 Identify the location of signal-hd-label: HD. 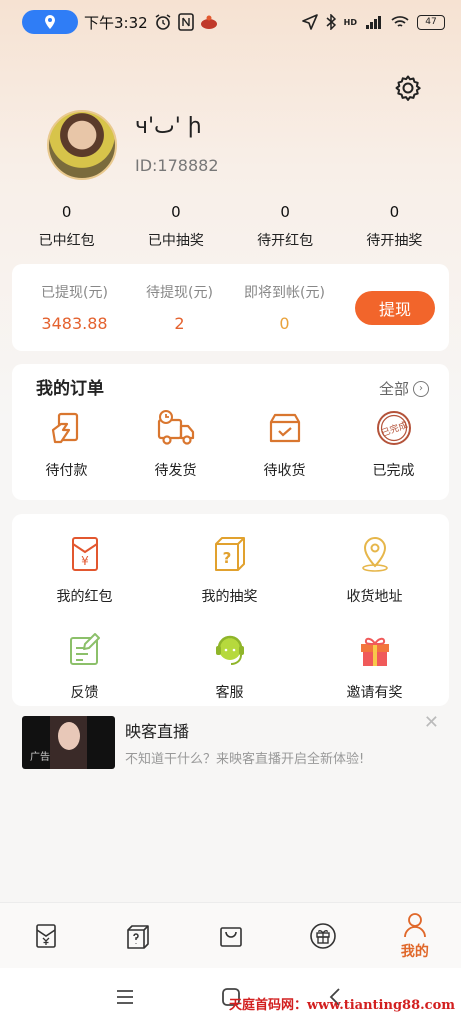
(350, 22).